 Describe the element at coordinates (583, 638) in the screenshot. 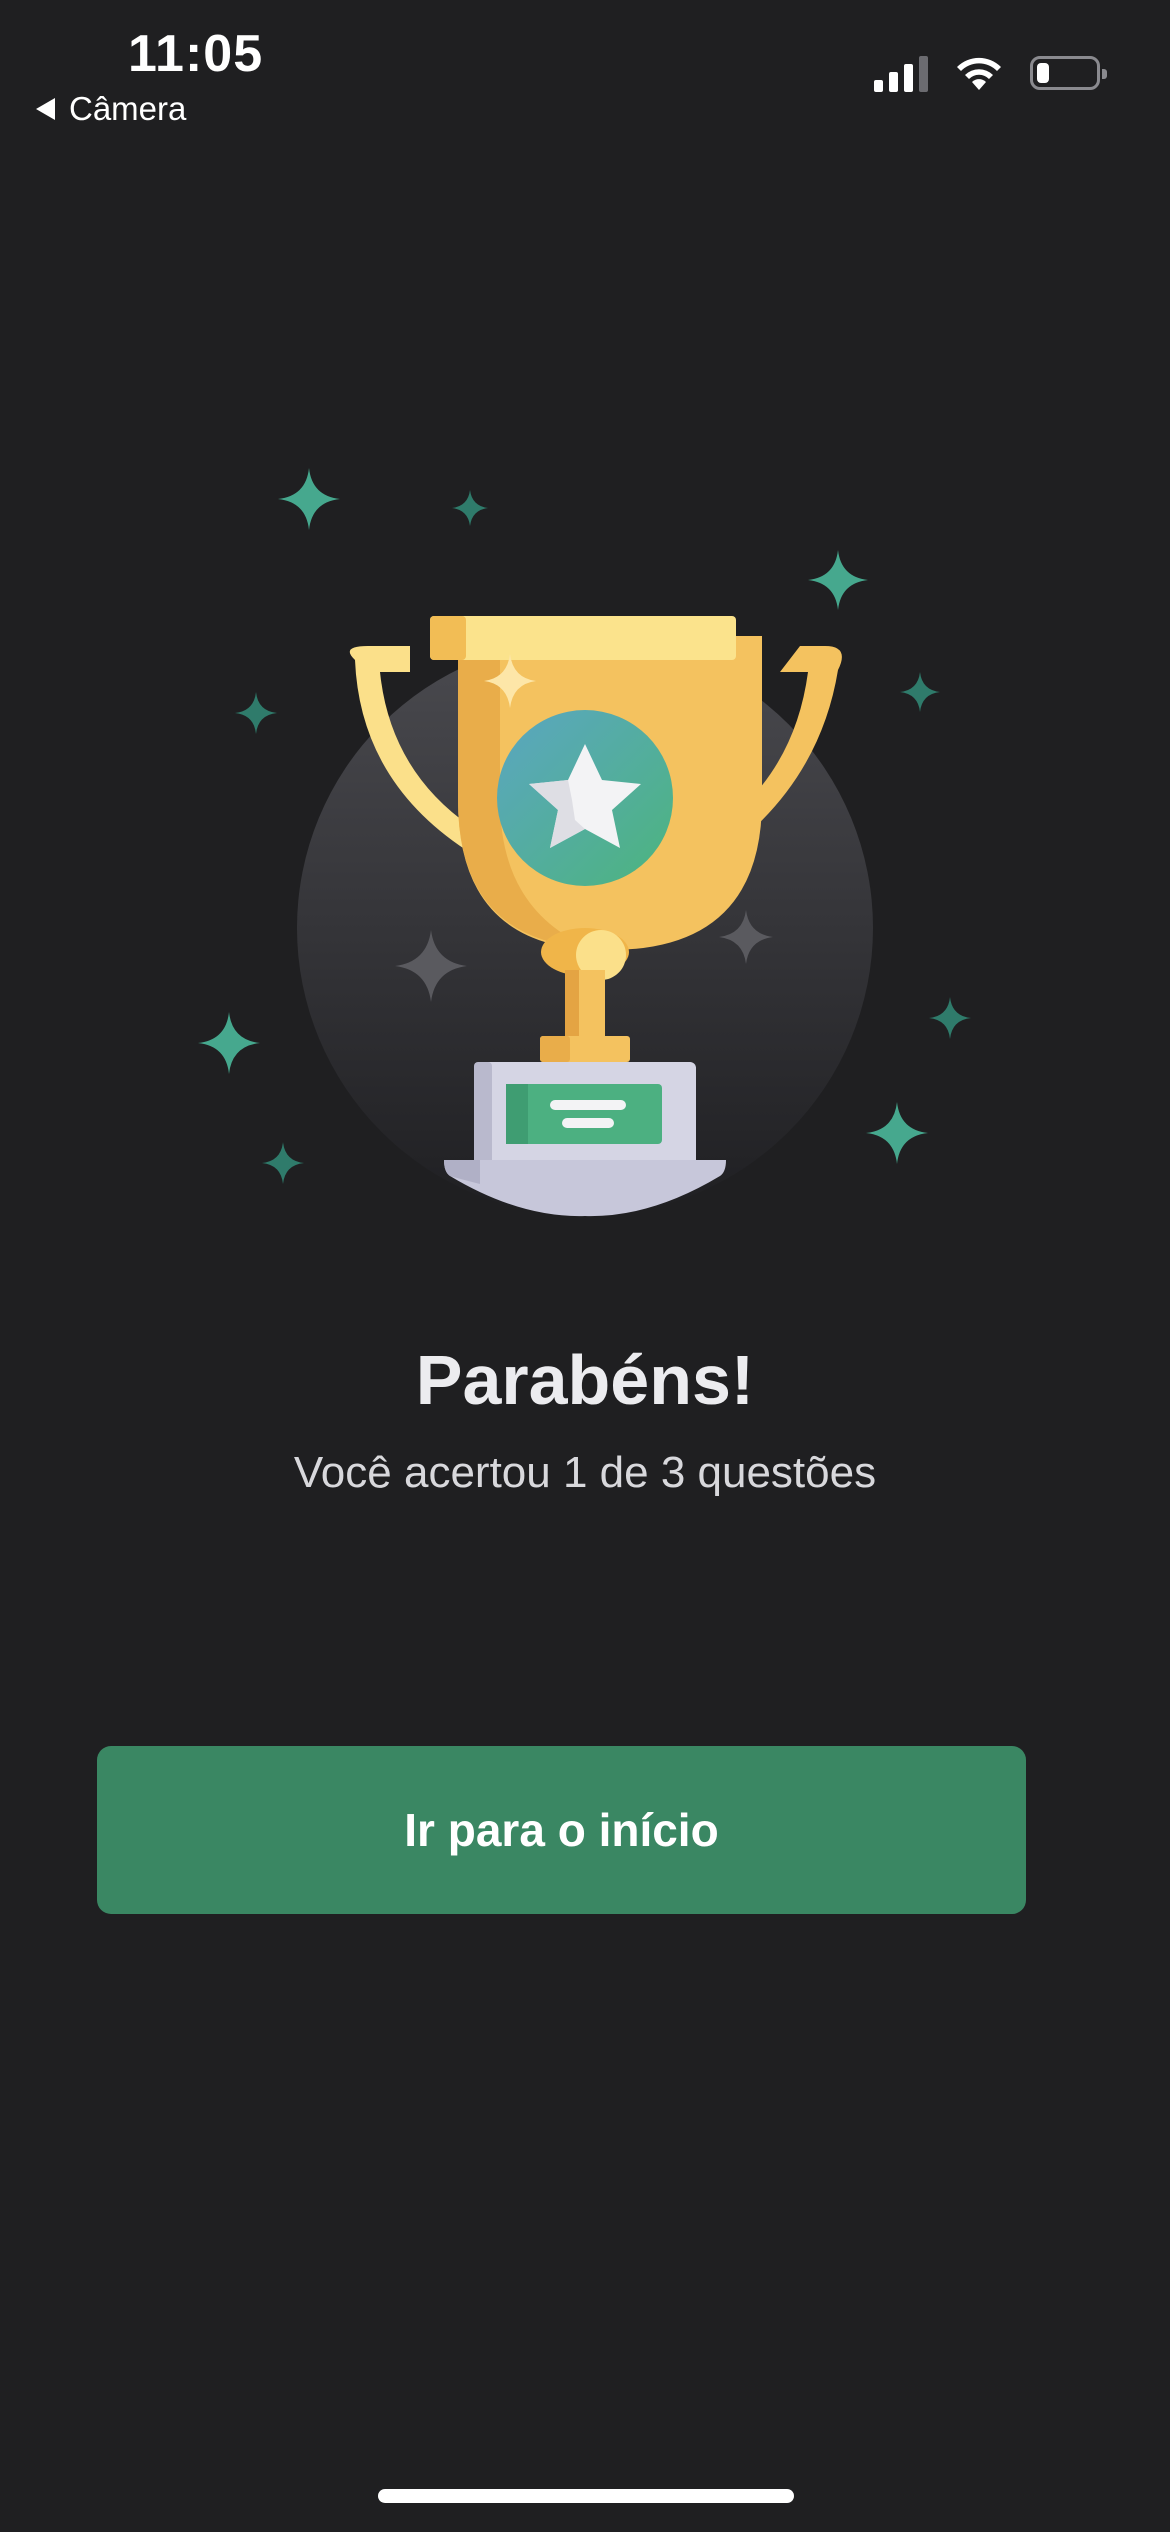

I see `trophy-rim` at that location.